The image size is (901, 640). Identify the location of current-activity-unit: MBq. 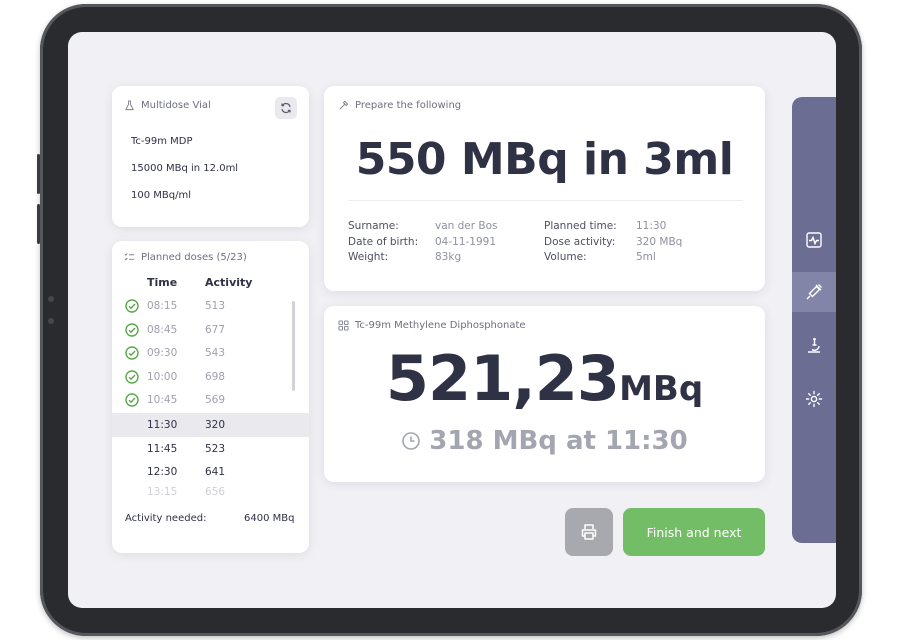
(661, 389).